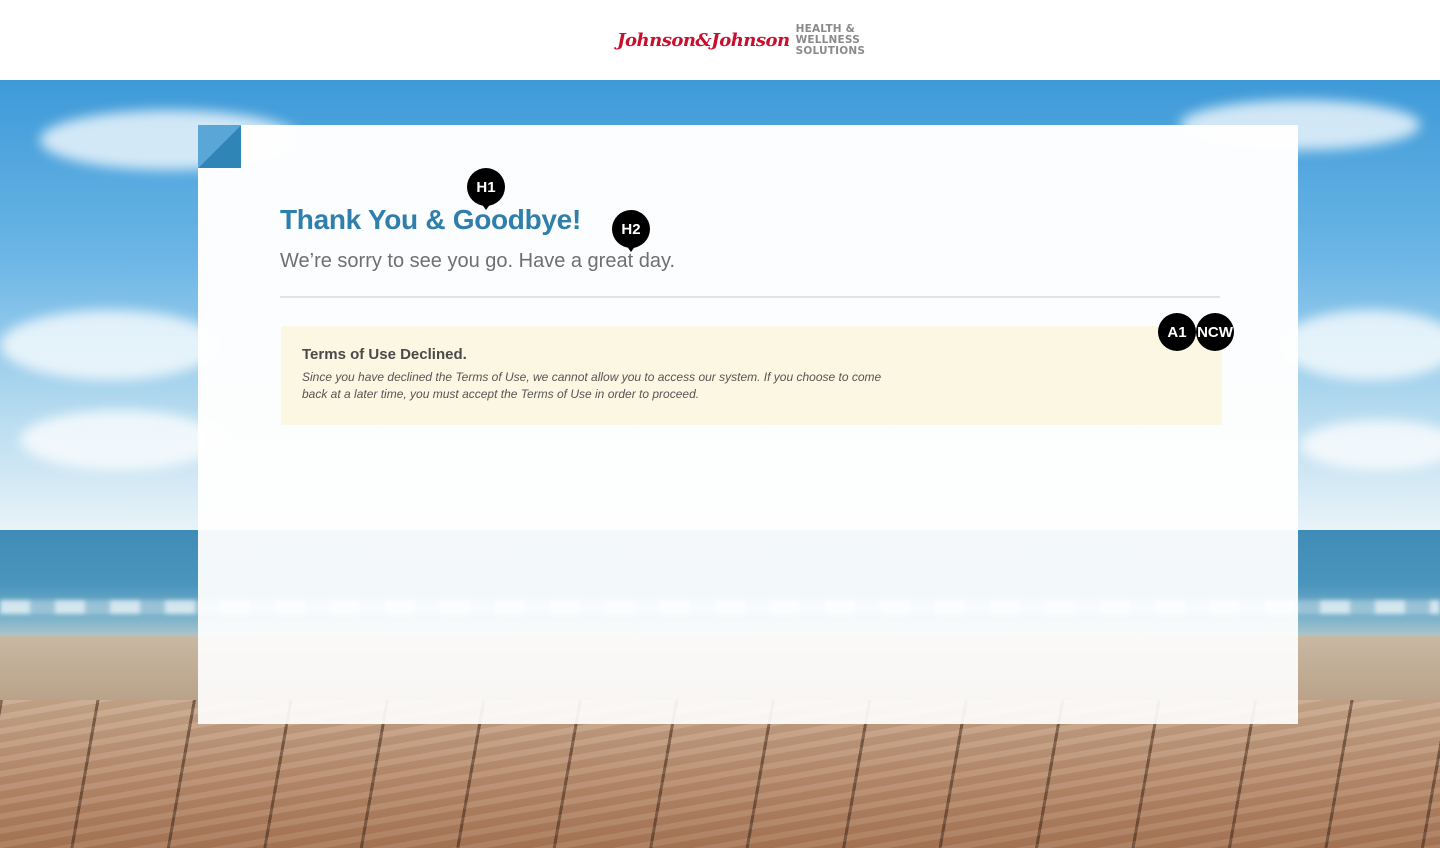  I want to click on divider, so click(750, 297).